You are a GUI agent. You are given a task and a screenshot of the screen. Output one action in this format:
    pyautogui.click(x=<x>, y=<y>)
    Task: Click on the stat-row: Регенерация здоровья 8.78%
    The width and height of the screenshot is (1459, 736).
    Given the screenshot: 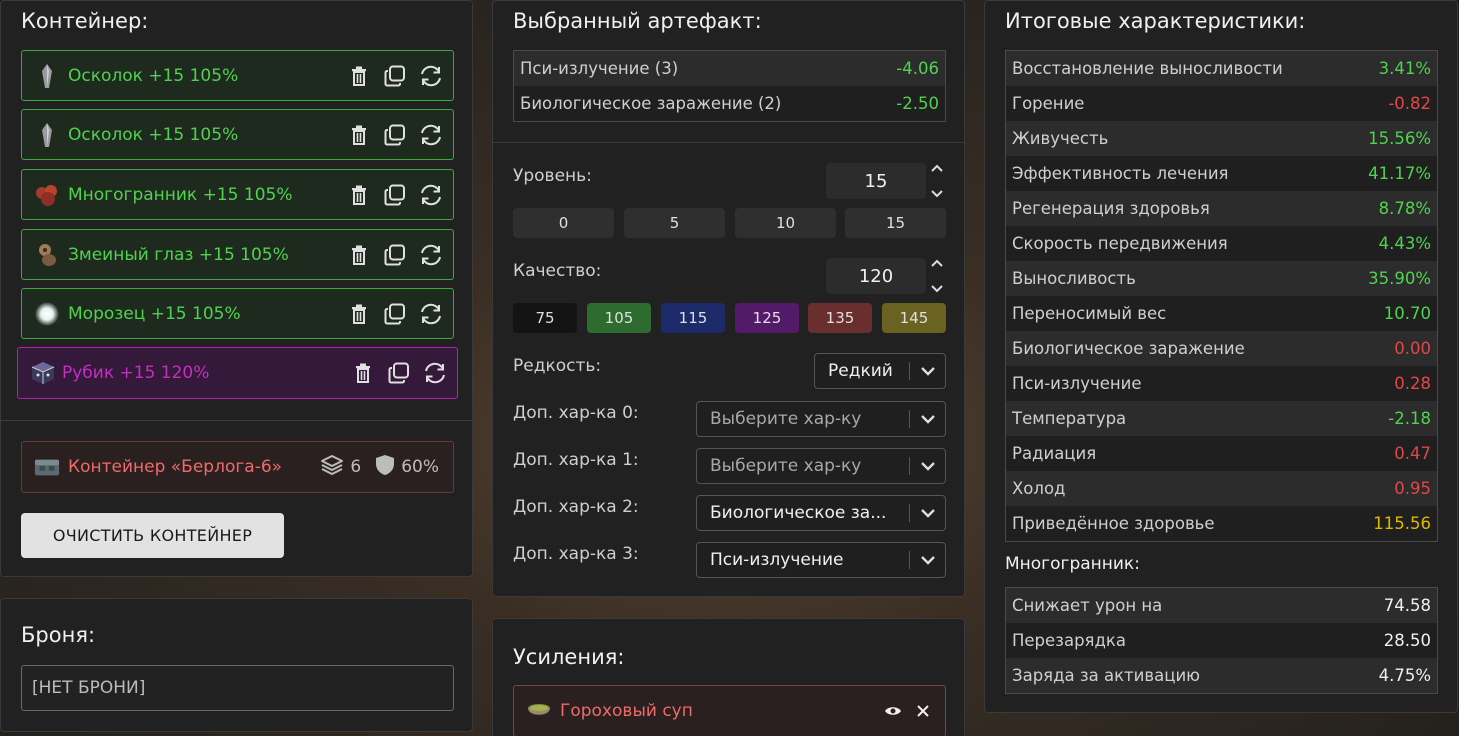 What is the action you would take?
    pyautogui.click(x=1221, y=208)
    